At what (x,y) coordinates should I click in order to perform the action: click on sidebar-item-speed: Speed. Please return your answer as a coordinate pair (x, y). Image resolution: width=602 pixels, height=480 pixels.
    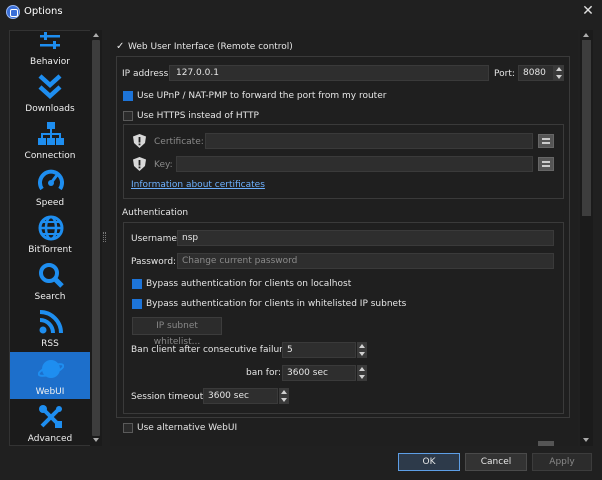
    Looking at the image, I should click on (50, 187).